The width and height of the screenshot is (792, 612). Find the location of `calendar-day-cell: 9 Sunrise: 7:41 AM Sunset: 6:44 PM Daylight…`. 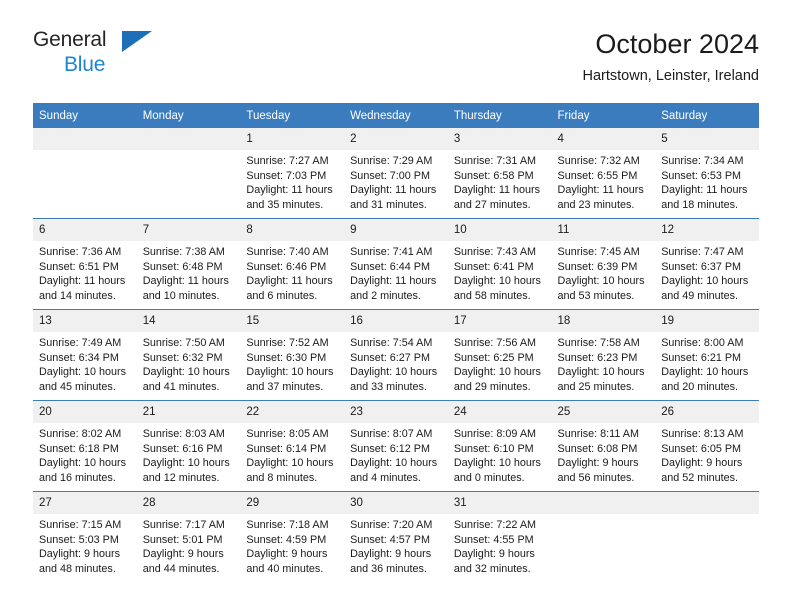

calendar-day-cell: 9 Sunrise: 7:41 AM Sunset: 6:44 PM Daylight… is located at coordinates (396, 264).